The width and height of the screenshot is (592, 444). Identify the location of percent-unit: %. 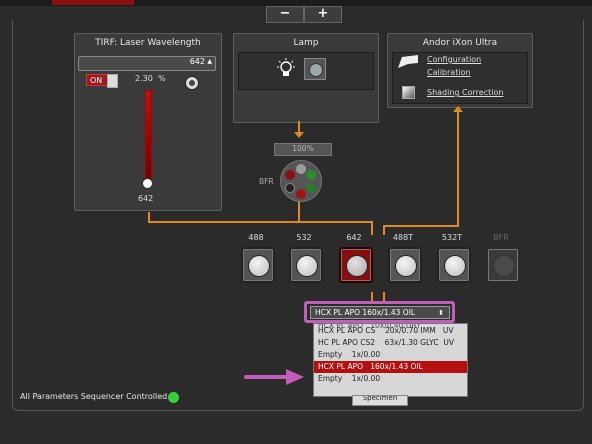
(162, 78).